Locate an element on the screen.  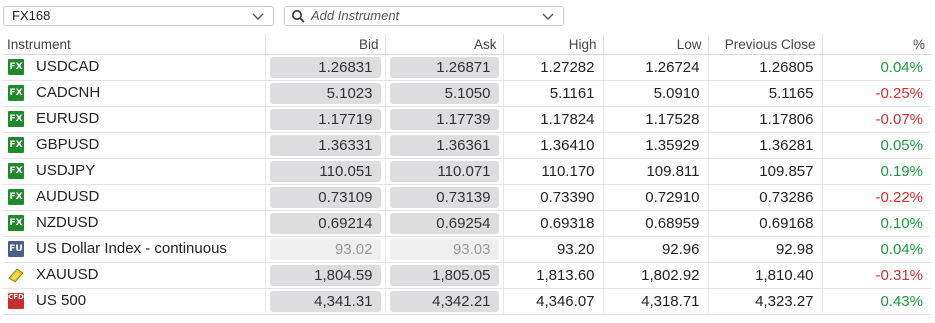
instrument-cell: FU US Dollar Index - continuous is located at coordinates (134, 249).